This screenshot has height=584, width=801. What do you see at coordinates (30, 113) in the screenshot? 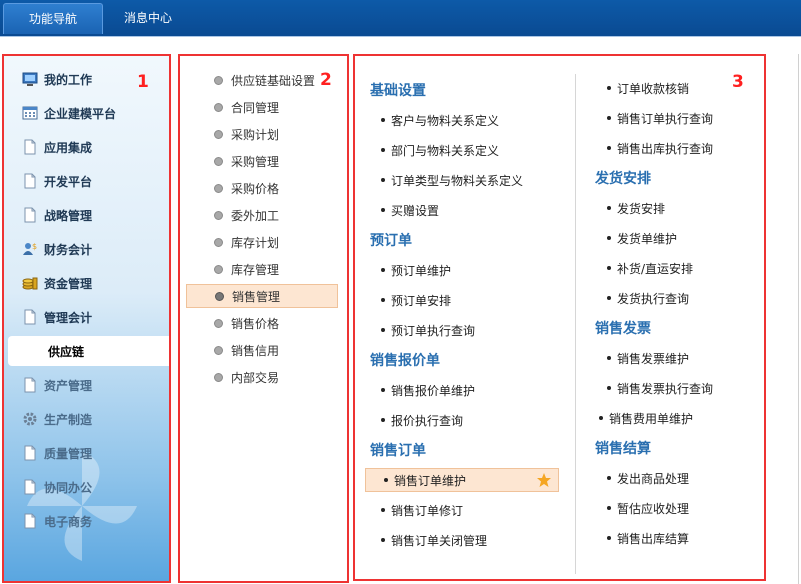
I see `grid-icon` at bounding box center [30, 113].